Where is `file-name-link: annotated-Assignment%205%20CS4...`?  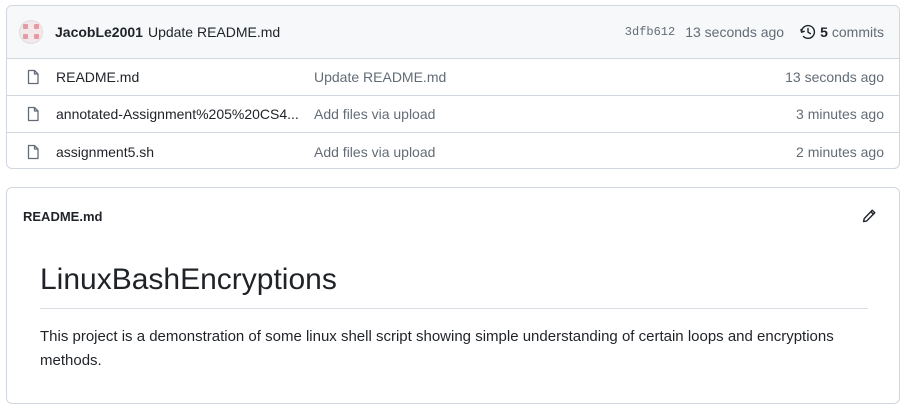 file-name-link: annotated-Assignment%205%20CS4... is located at coordinates (177, 114).